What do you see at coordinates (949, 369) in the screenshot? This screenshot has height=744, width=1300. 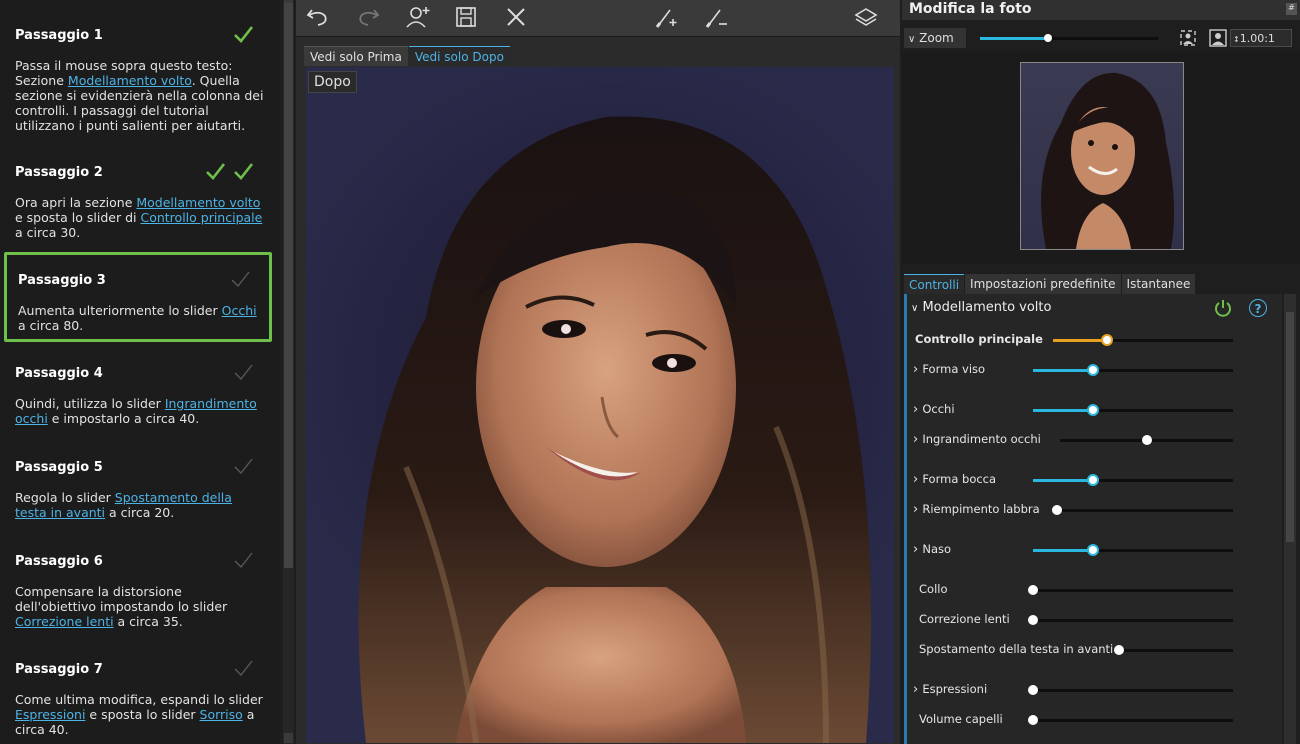 I see `slider-label: › Forma viso` at bounding box center [949, 369].